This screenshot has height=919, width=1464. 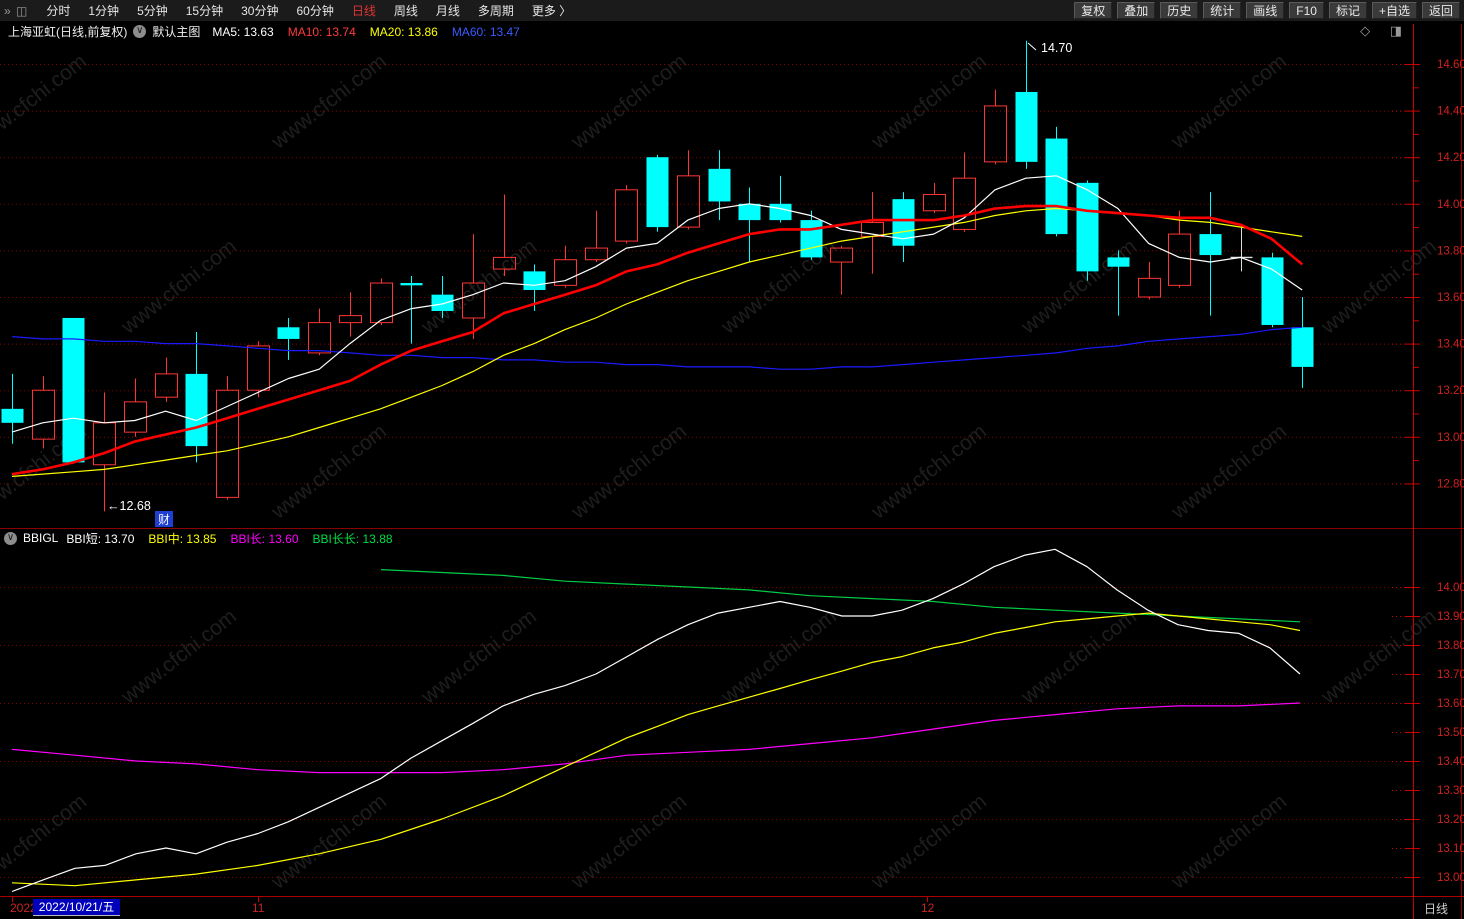 I want to click on indicator-value-label: BBI长长: 13.88, so click(x=352, y=538).